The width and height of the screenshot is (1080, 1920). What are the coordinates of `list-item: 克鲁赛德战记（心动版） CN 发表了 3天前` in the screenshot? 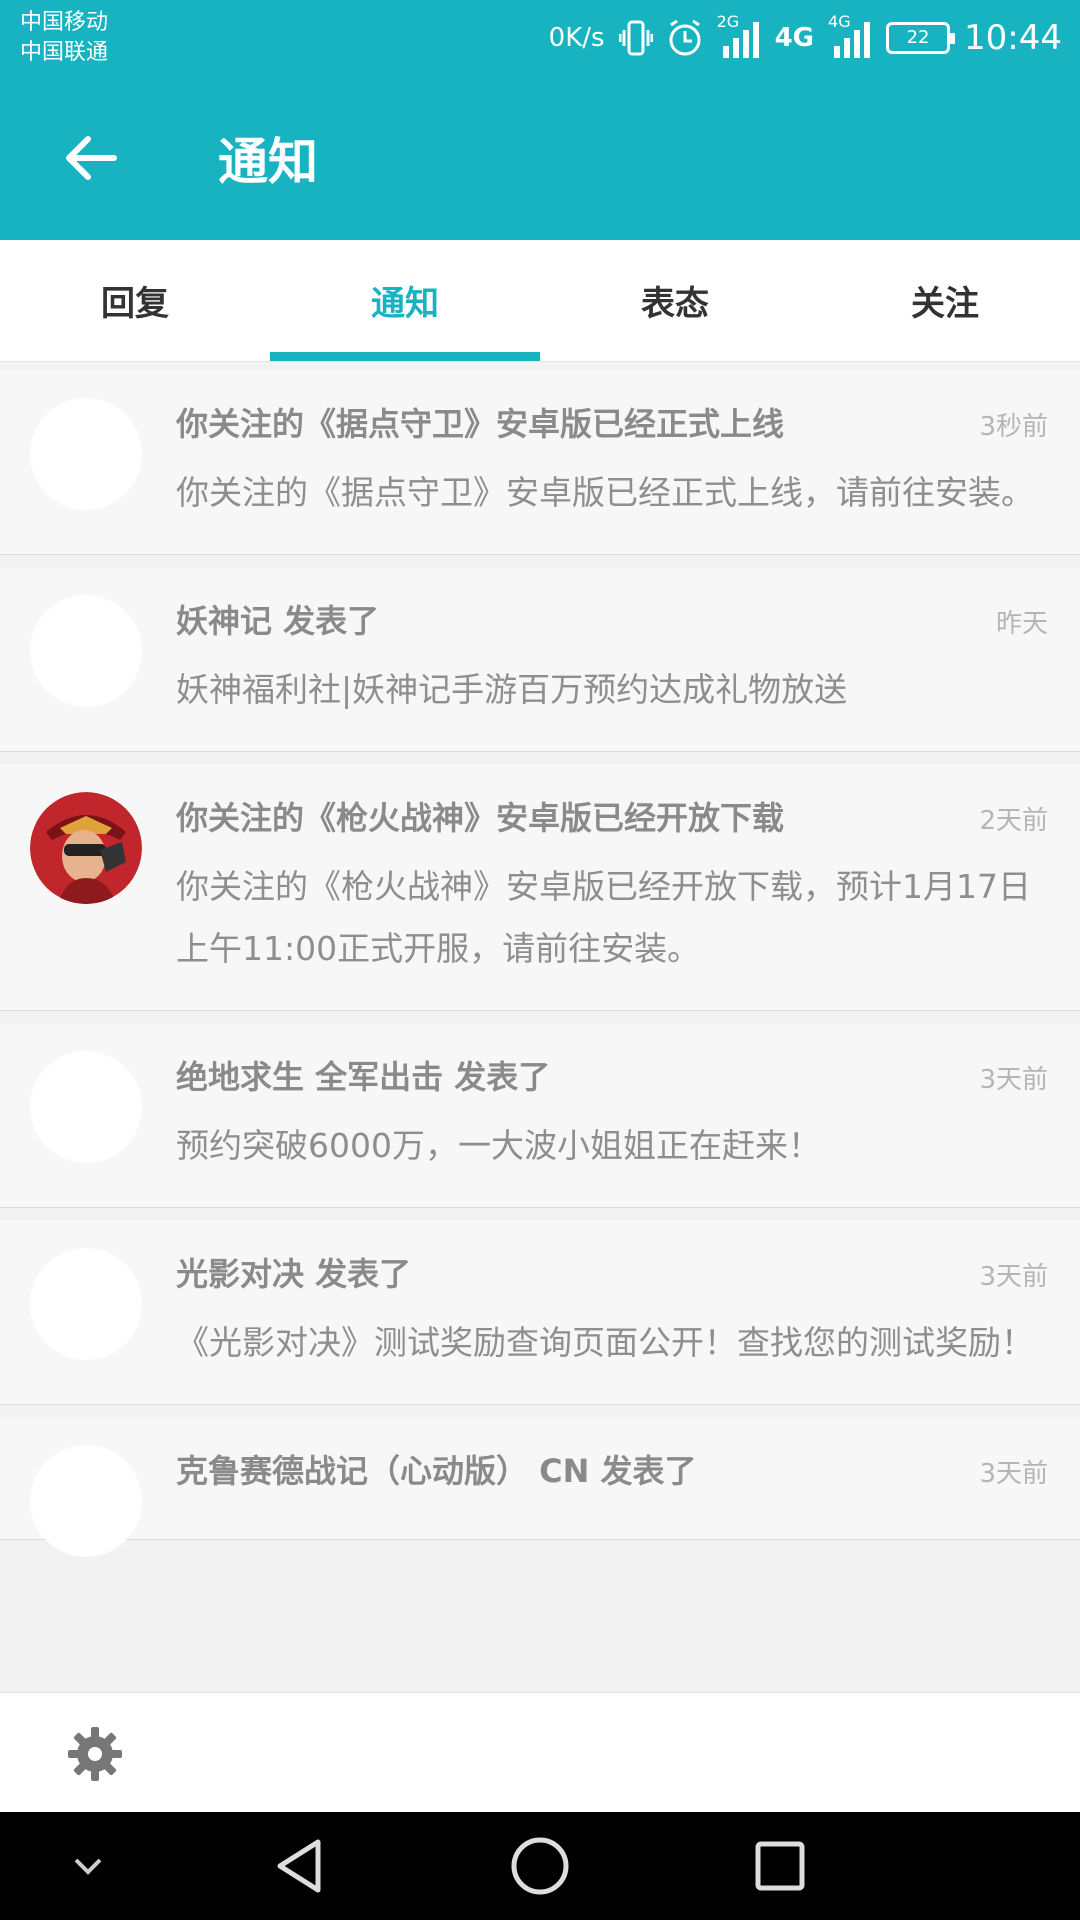 It's located at (540, 1487).